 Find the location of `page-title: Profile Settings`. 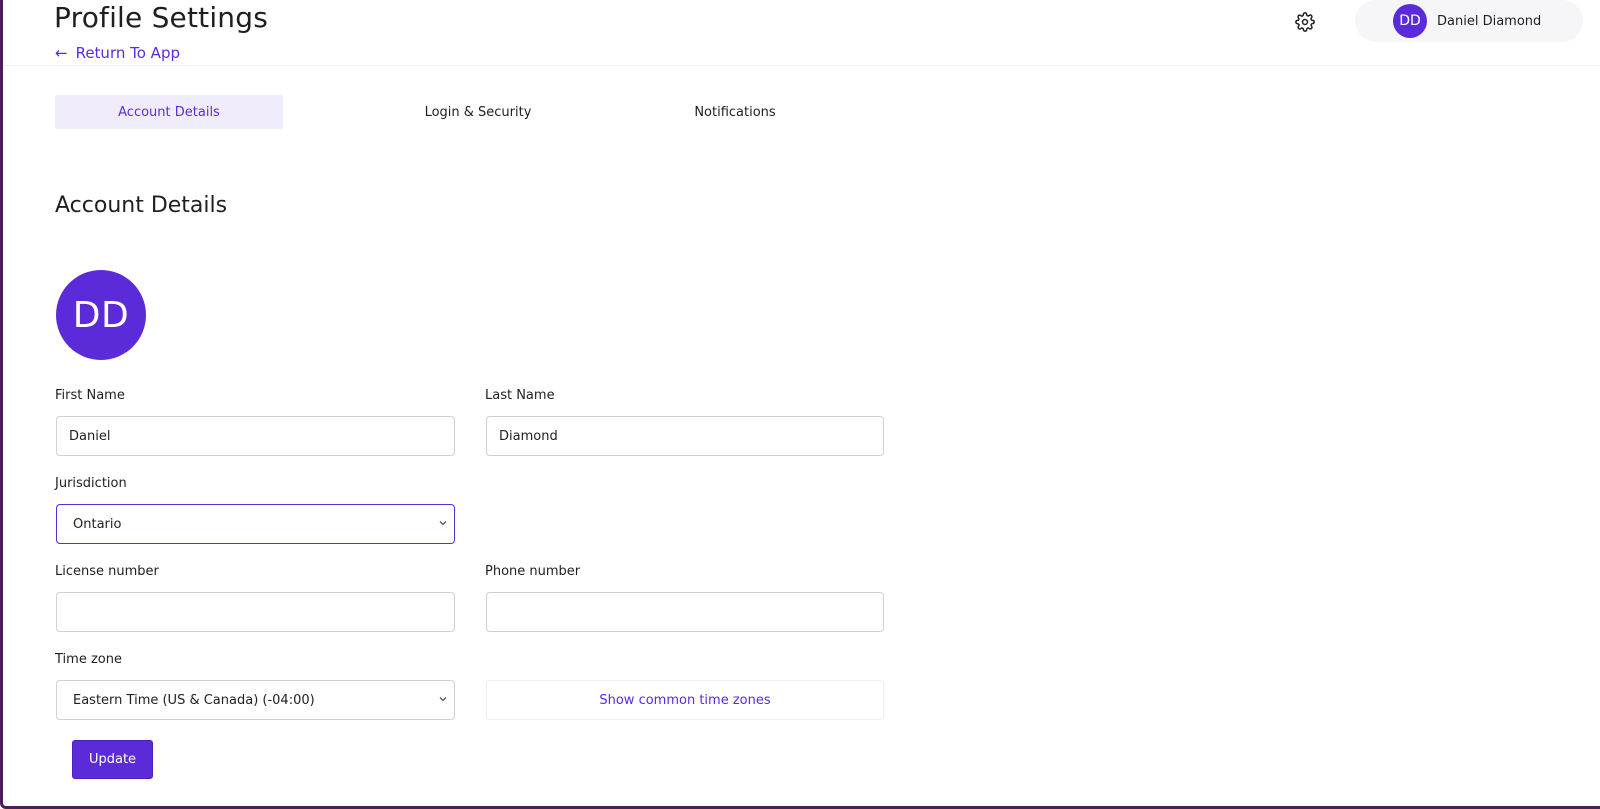

page-title: Profile Settings is located at coordinates (161, 17).